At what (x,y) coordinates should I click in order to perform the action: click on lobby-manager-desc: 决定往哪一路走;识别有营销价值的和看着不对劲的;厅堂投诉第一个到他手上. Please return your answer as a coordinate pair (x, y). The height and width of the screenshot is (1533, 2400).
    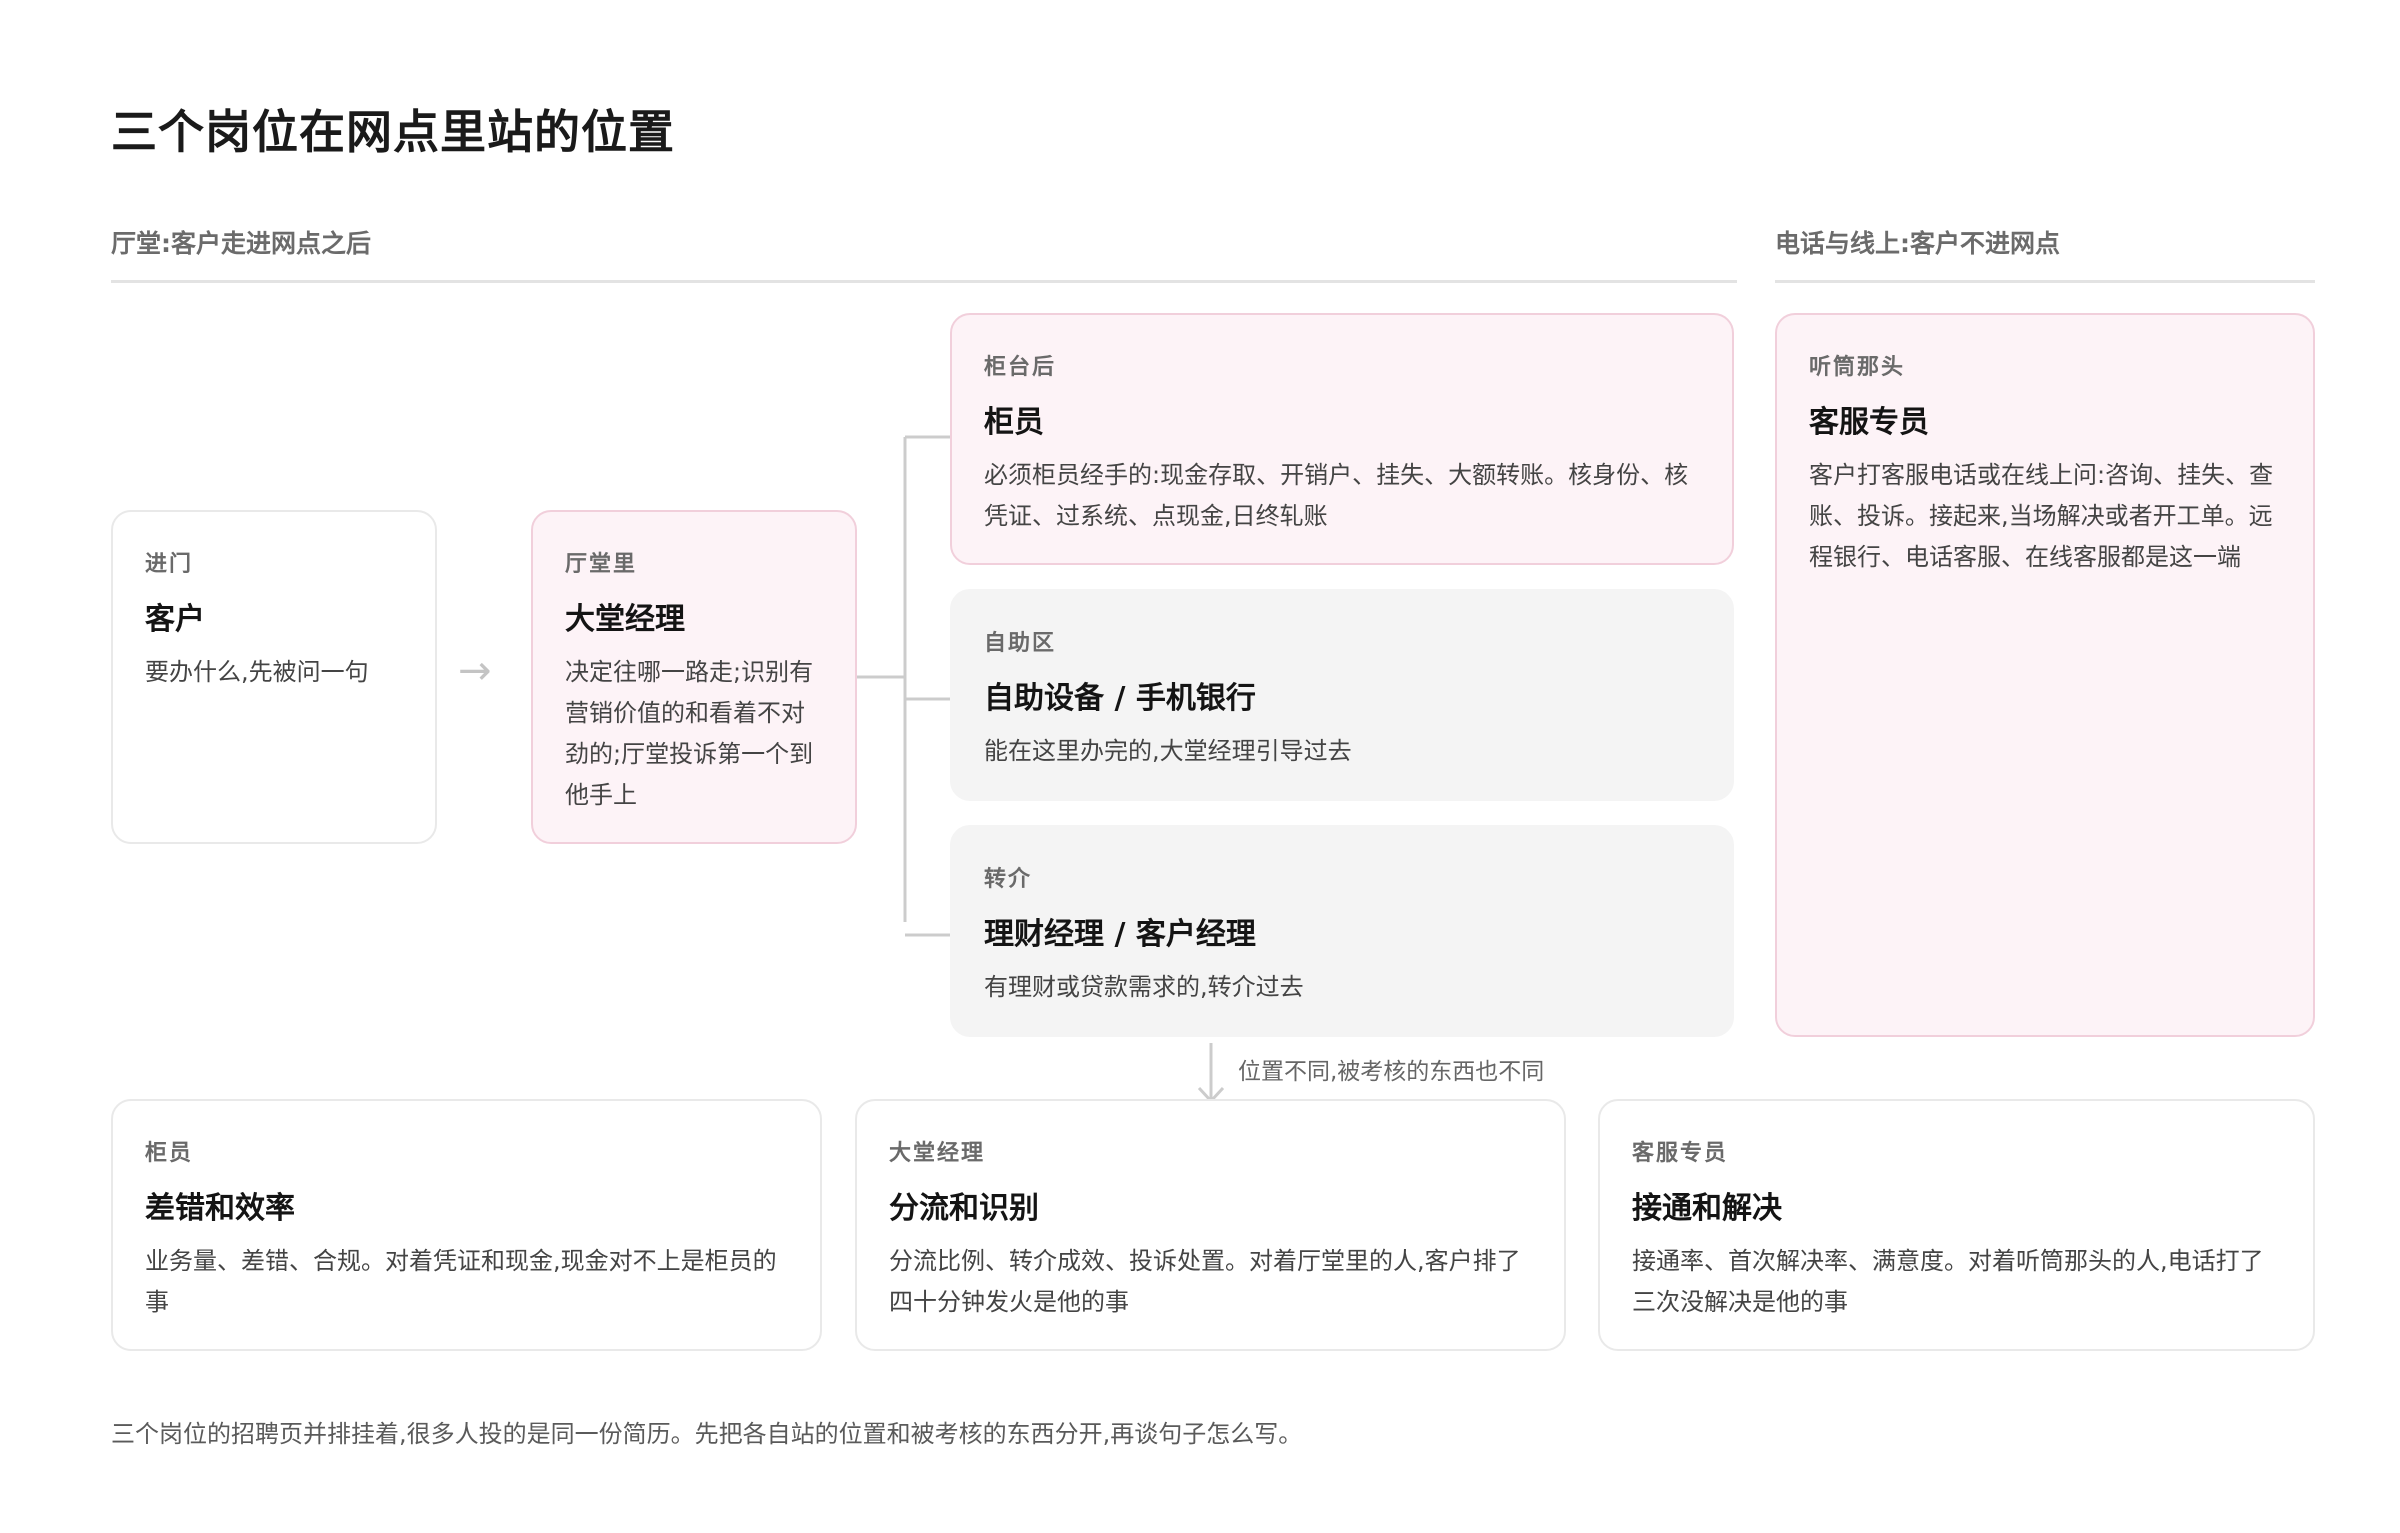
    Looking at the image, I should click on (689, 733).